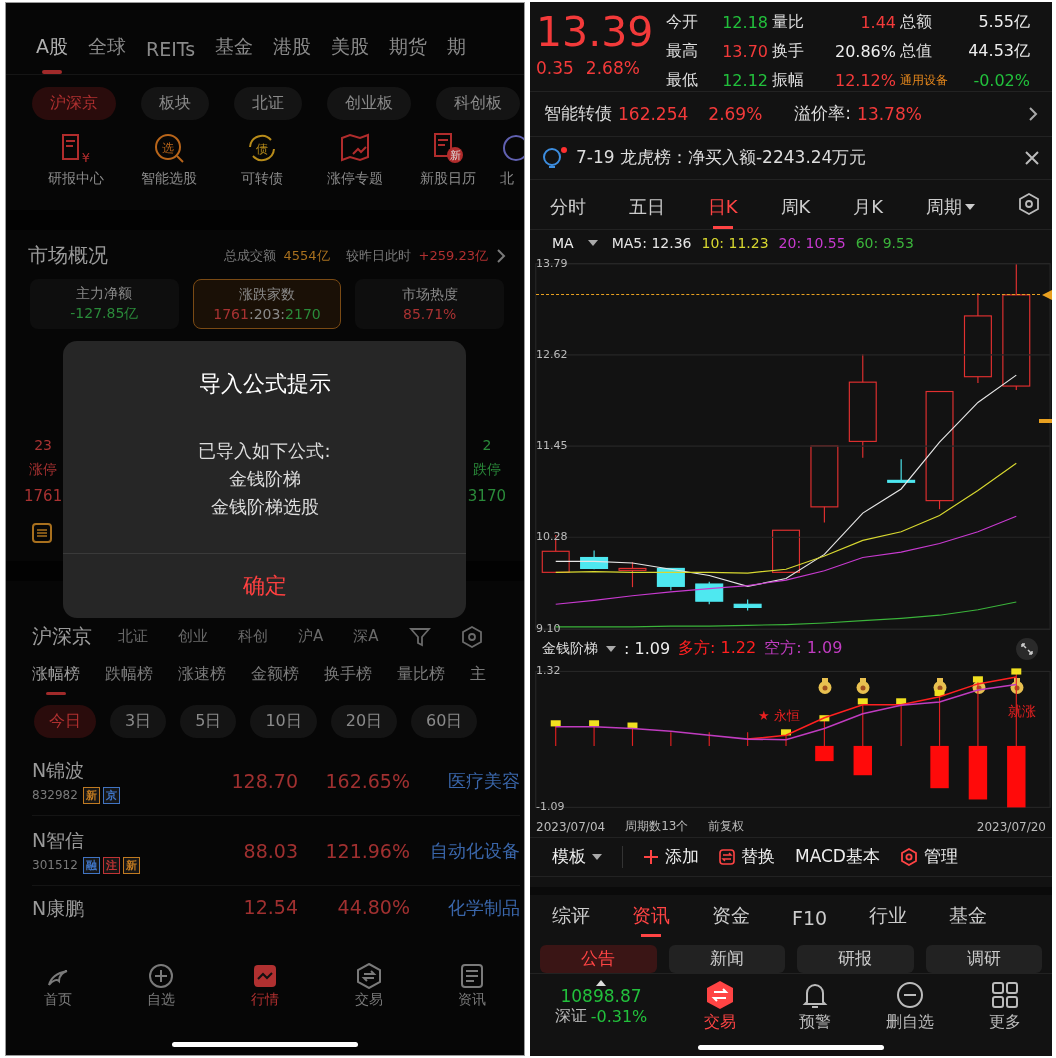 The height and width of the screenshot is (1058, 1056). Describe the element at coordinates (868, 211) in the screenshot. I see `chart-tab: 月K` at that location.